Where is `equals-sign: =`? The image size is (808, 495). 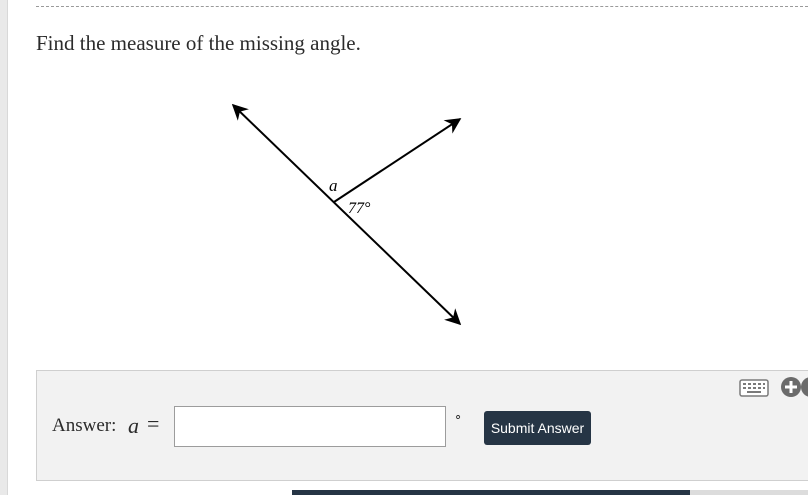 equals-sign: = is located at coordinates (153, 423).